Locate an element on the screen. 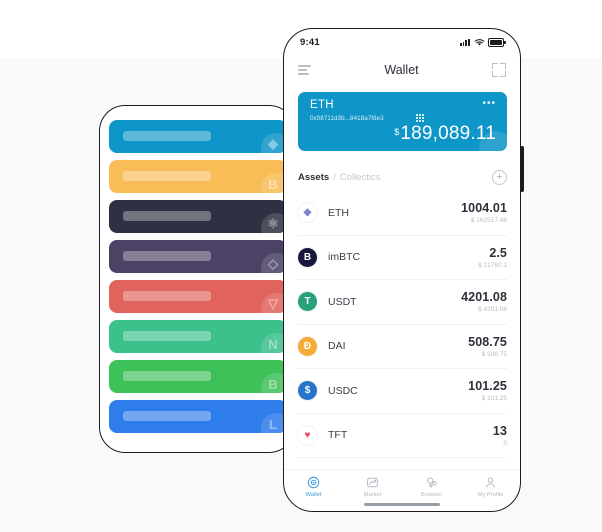  plus-circle-icon: + is located at coordinates (499, 177).